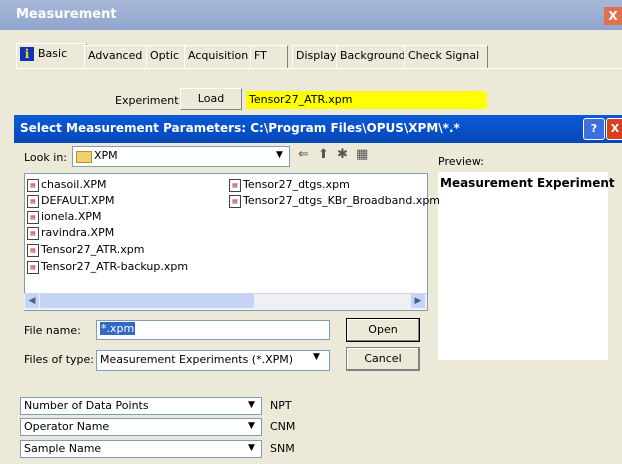  I want to click on list-item: ▤ chasoil.XPM, so click(67, 185).